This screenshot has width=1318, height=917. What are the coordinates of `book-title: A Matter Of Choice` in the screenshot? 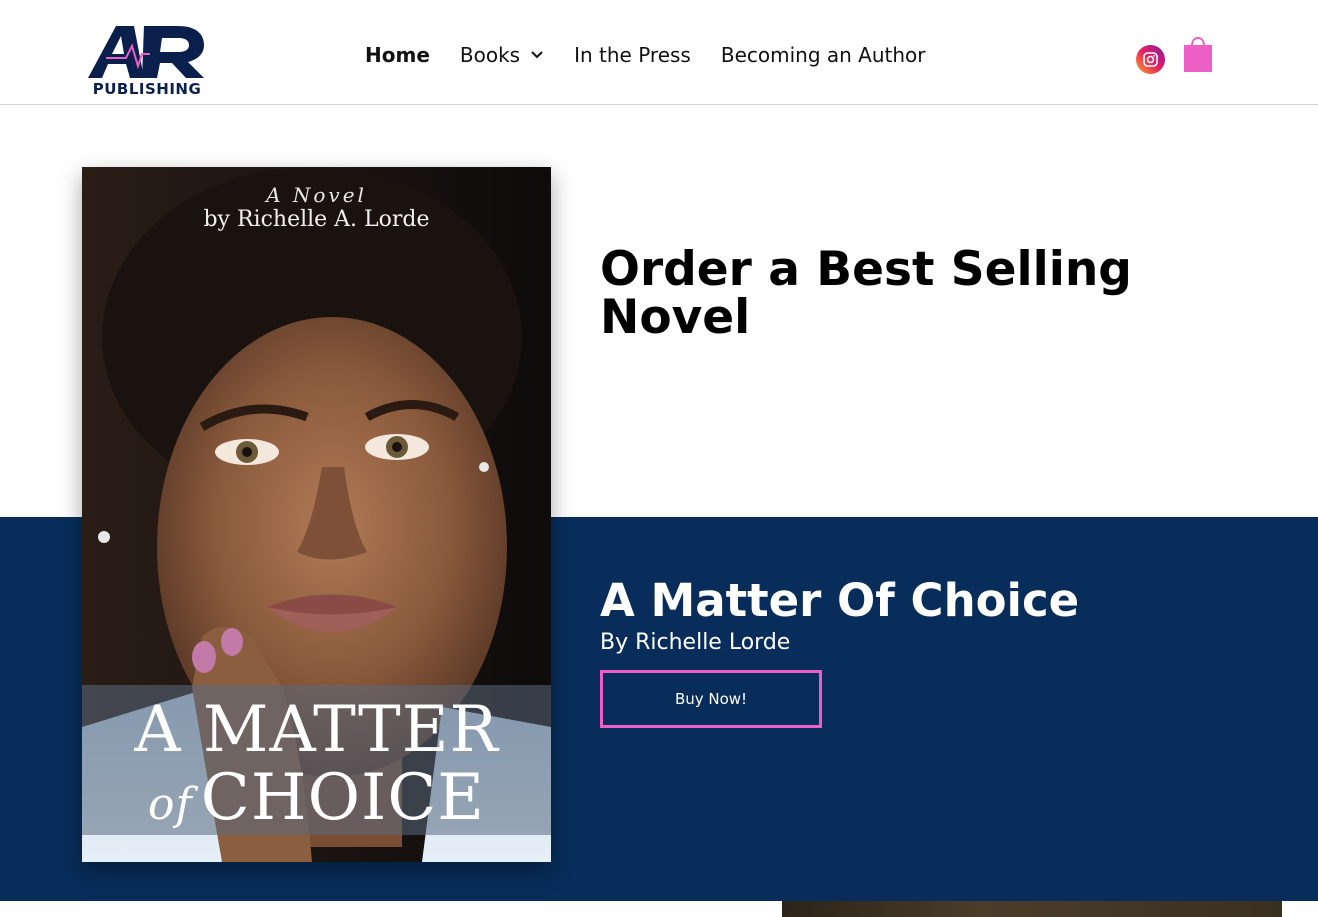 It's located at (840, 600).